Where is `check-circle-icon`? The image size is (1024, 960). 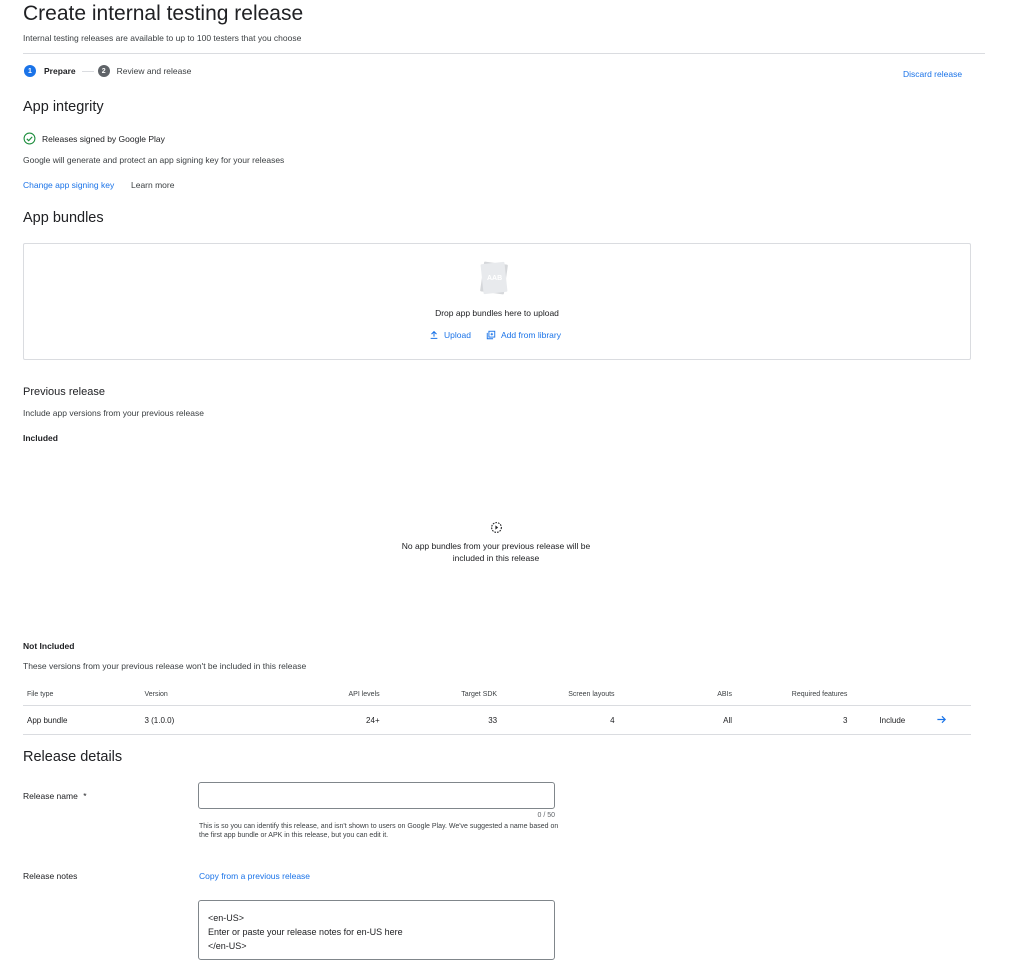 check-circle-icon is located at coordinates (29, 138).